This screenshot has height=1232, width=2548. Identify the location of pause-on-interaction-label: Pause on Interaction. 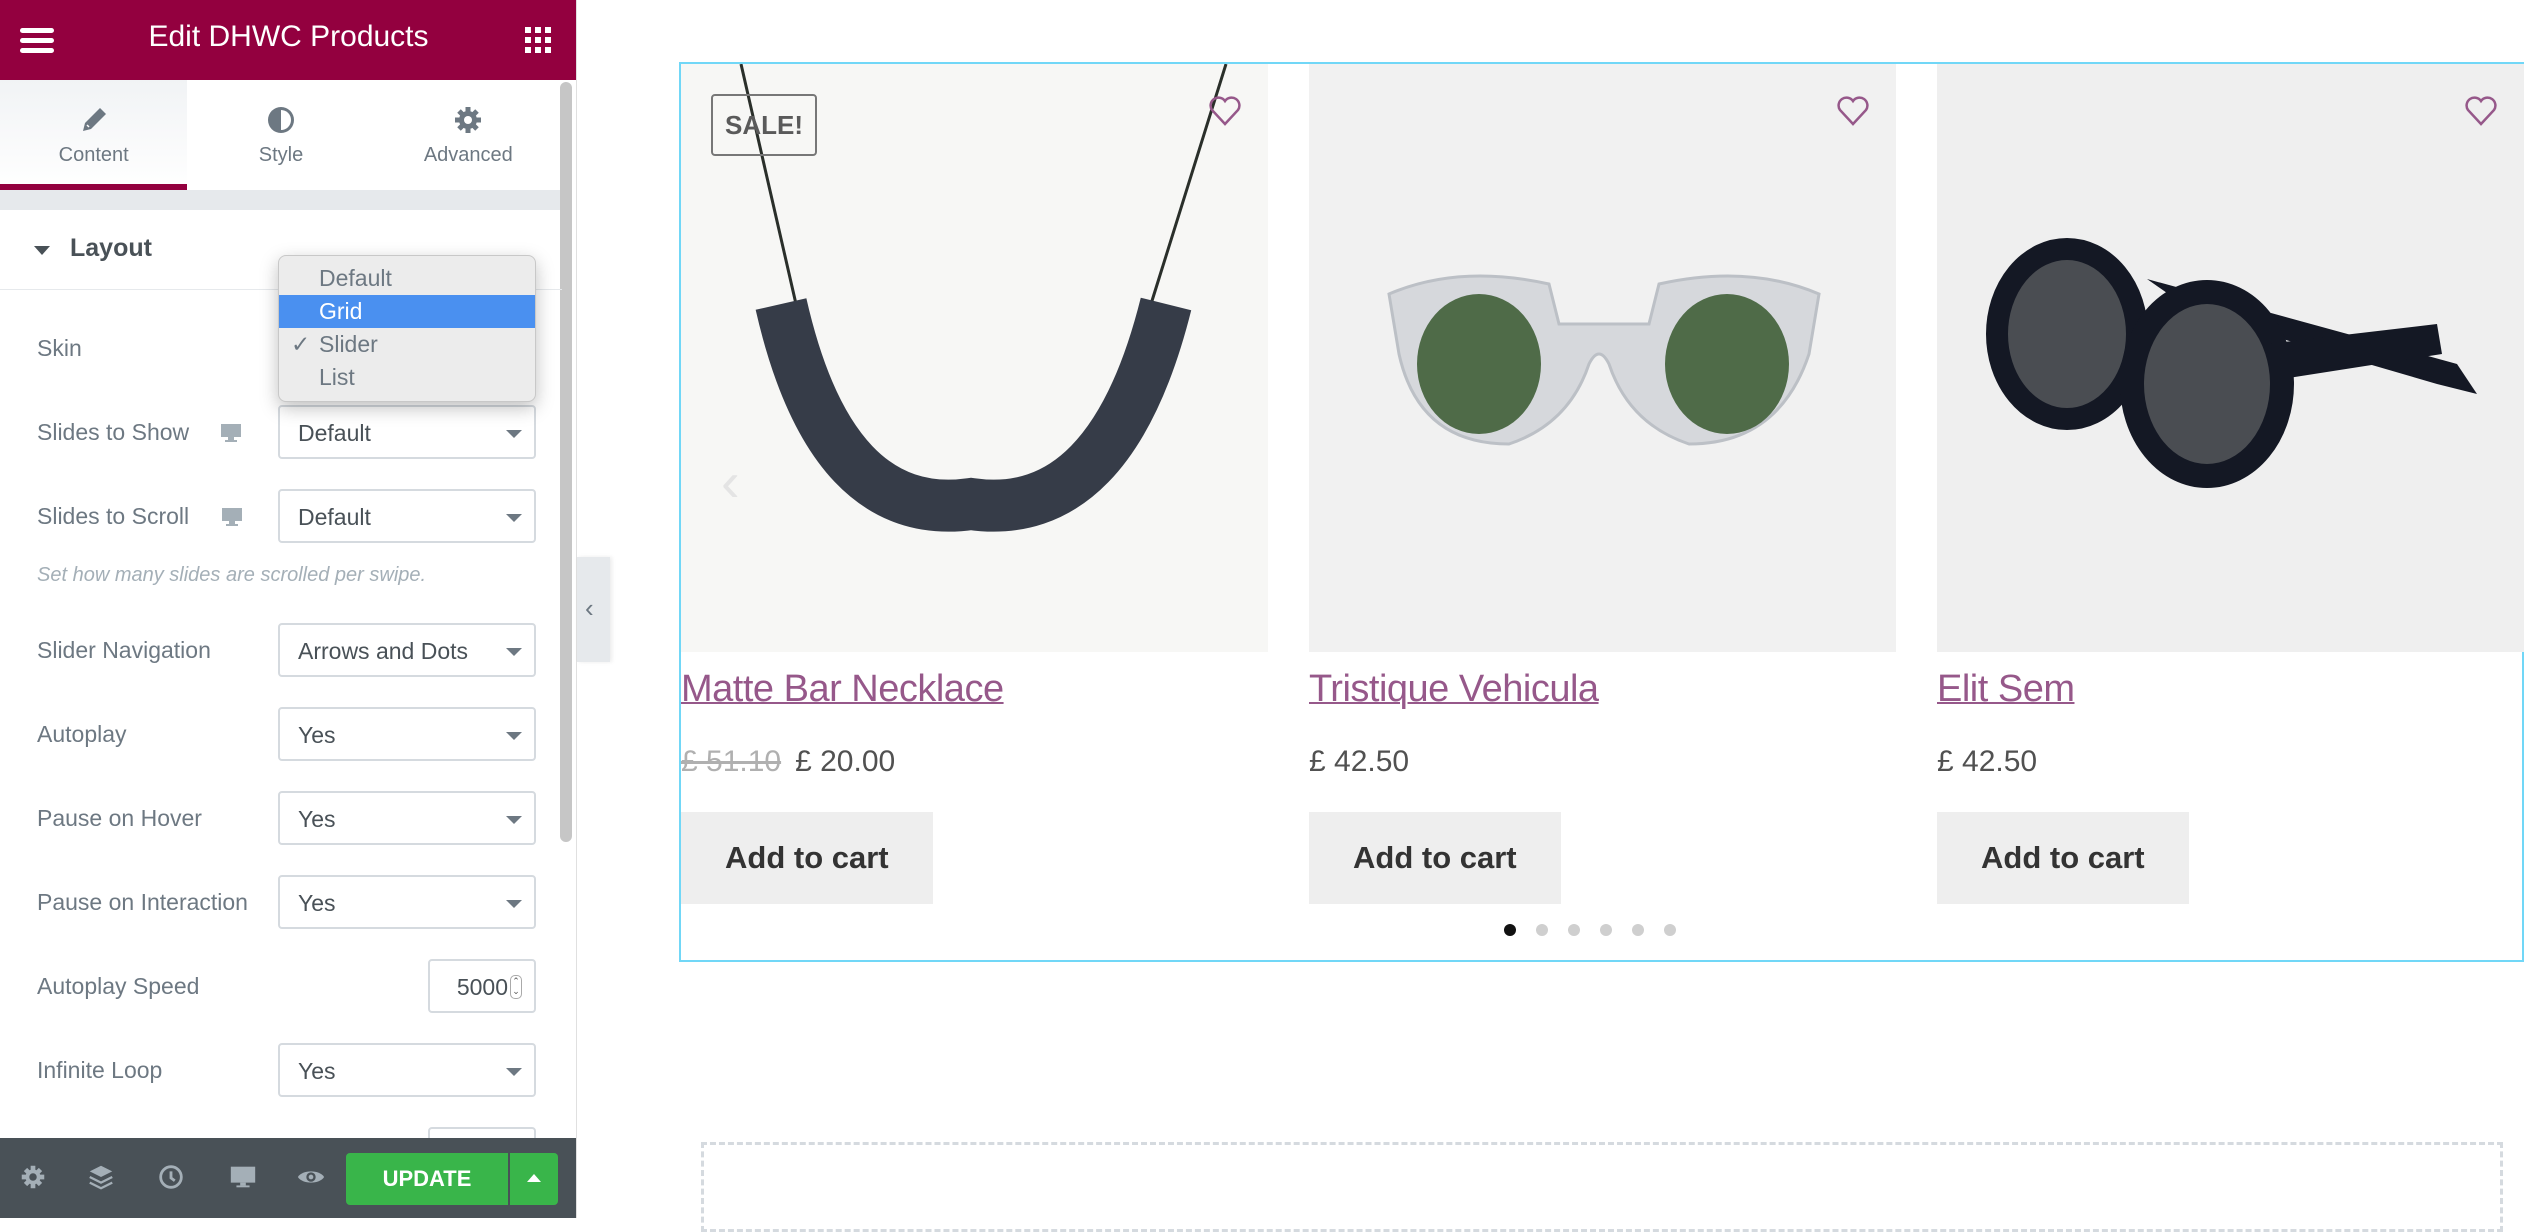
(142, 902).